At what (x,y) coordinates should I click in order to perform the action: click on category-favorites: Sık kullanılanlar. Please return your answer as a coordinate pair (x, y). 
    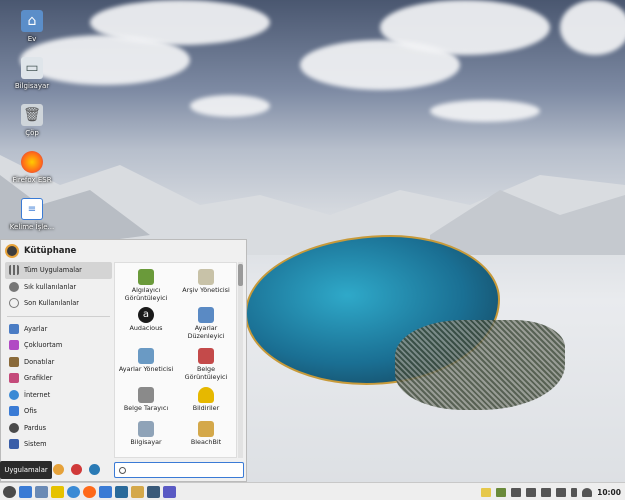
    Looking at the image, I should click on (58, 287).